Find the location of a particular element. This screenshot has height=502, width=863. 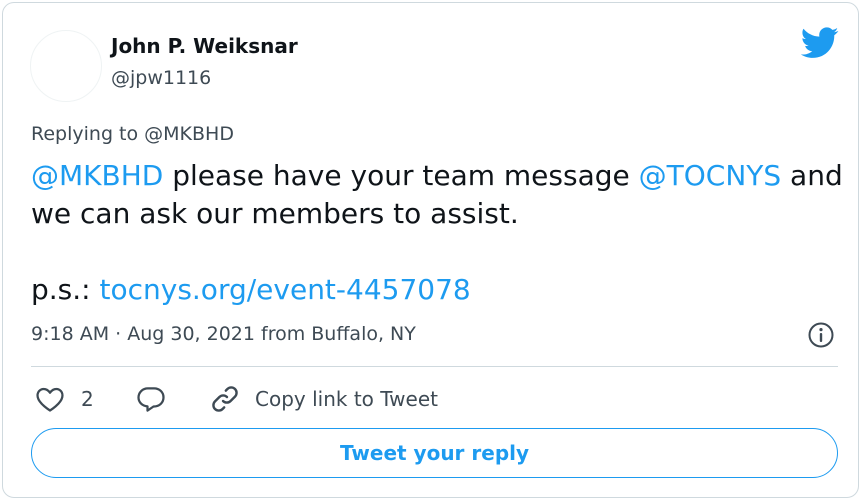

tweet-your-reply-button: Tweet your reply is located at coordinates (434, 453).